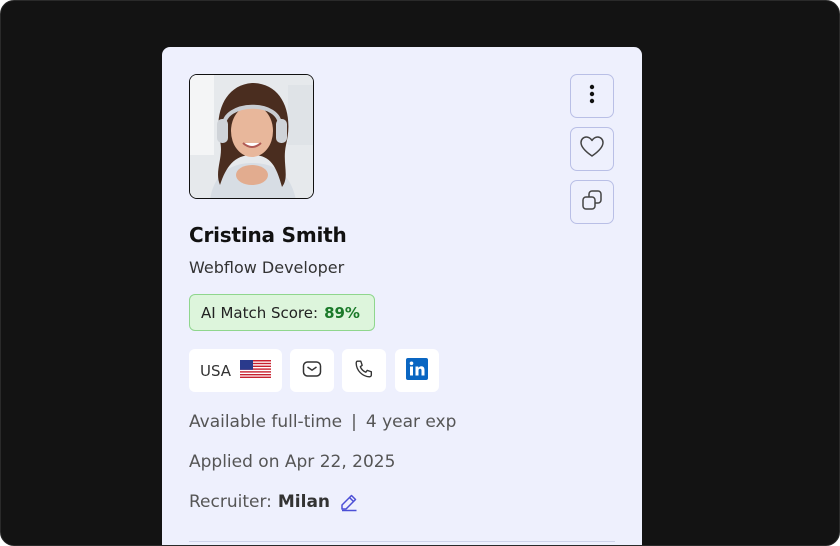 Image resolution: width=840 pixels, height=546 pixels. What do you see at coordinates (402, 541) in the screenshot?
I see `divider` at bounding box center [402, 541].